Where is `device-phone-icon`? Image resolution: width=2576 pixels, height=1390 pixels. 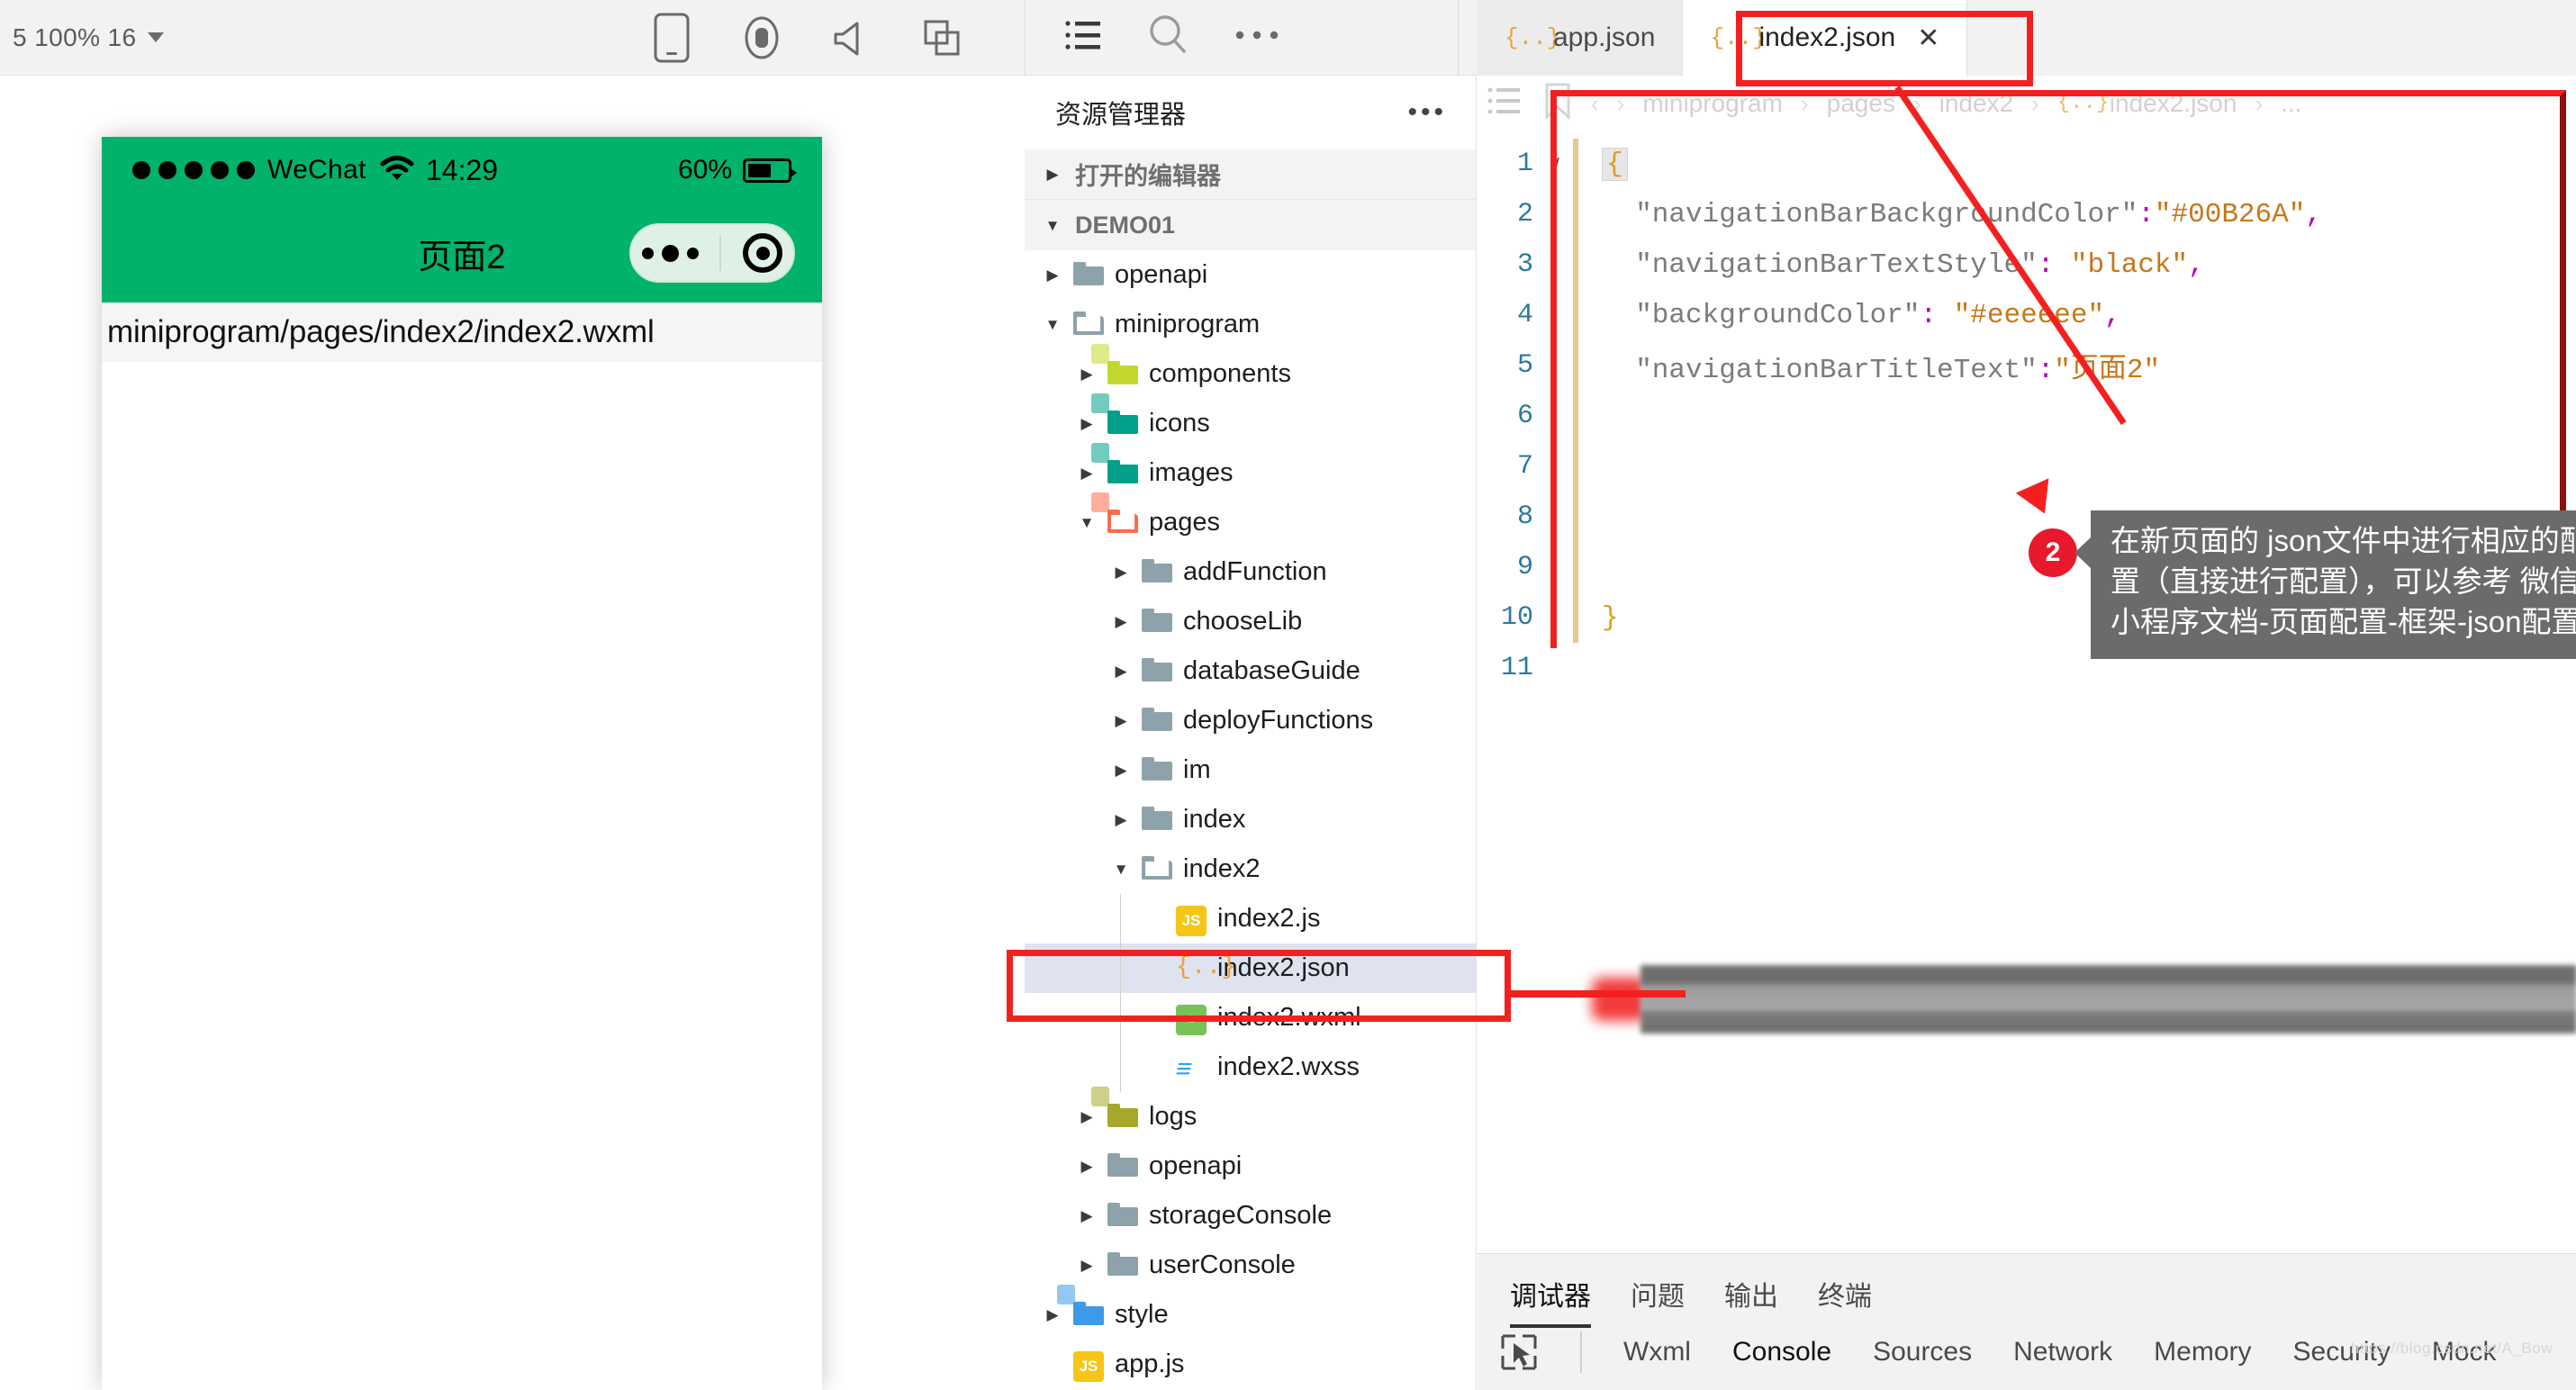 device-phone-icon is located at coordinates (672, 38).